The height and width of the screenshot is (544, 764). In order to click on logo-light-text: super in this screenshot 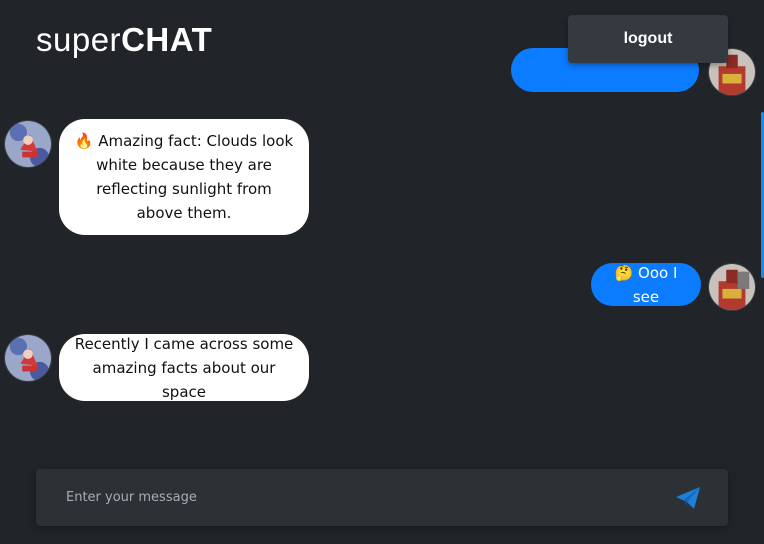, I will do `click(79, 39)`.